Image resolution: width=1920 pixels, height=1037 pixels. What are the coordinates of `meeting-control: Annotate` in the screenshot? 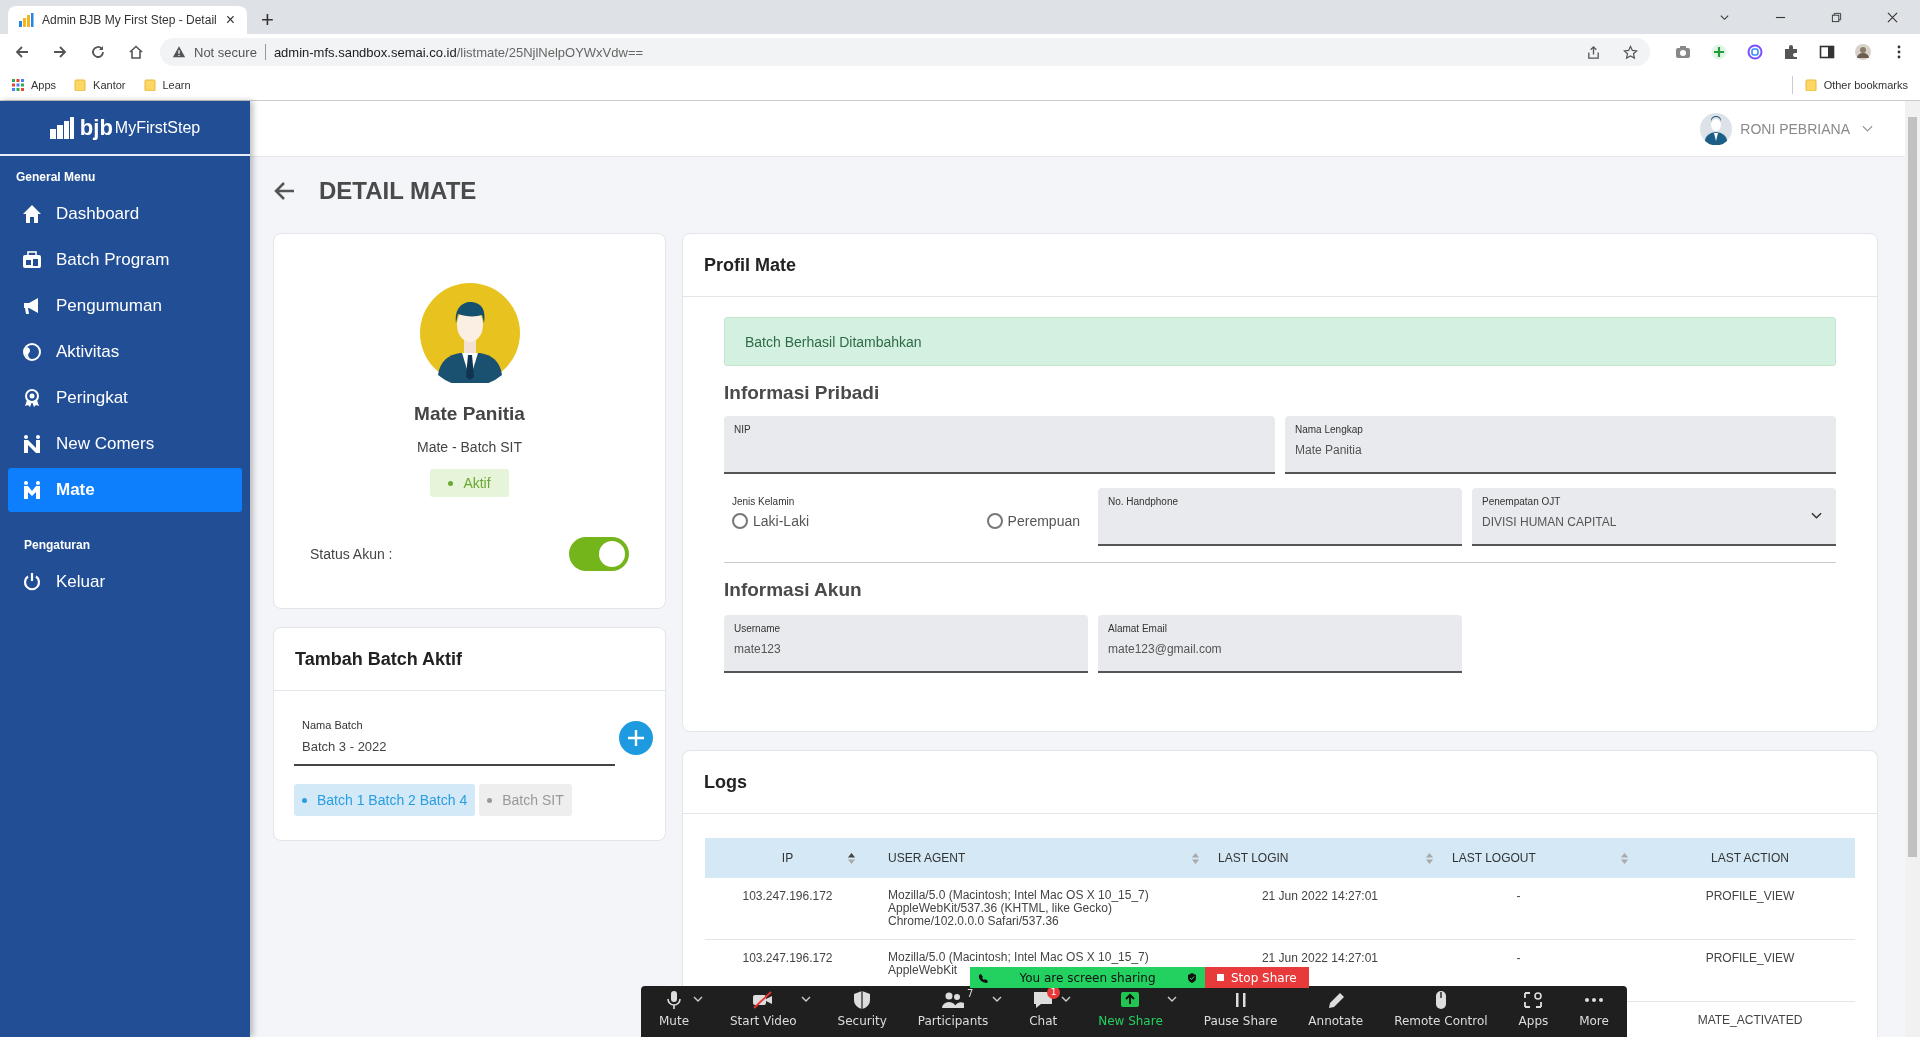 It's located at (1336, 1009).